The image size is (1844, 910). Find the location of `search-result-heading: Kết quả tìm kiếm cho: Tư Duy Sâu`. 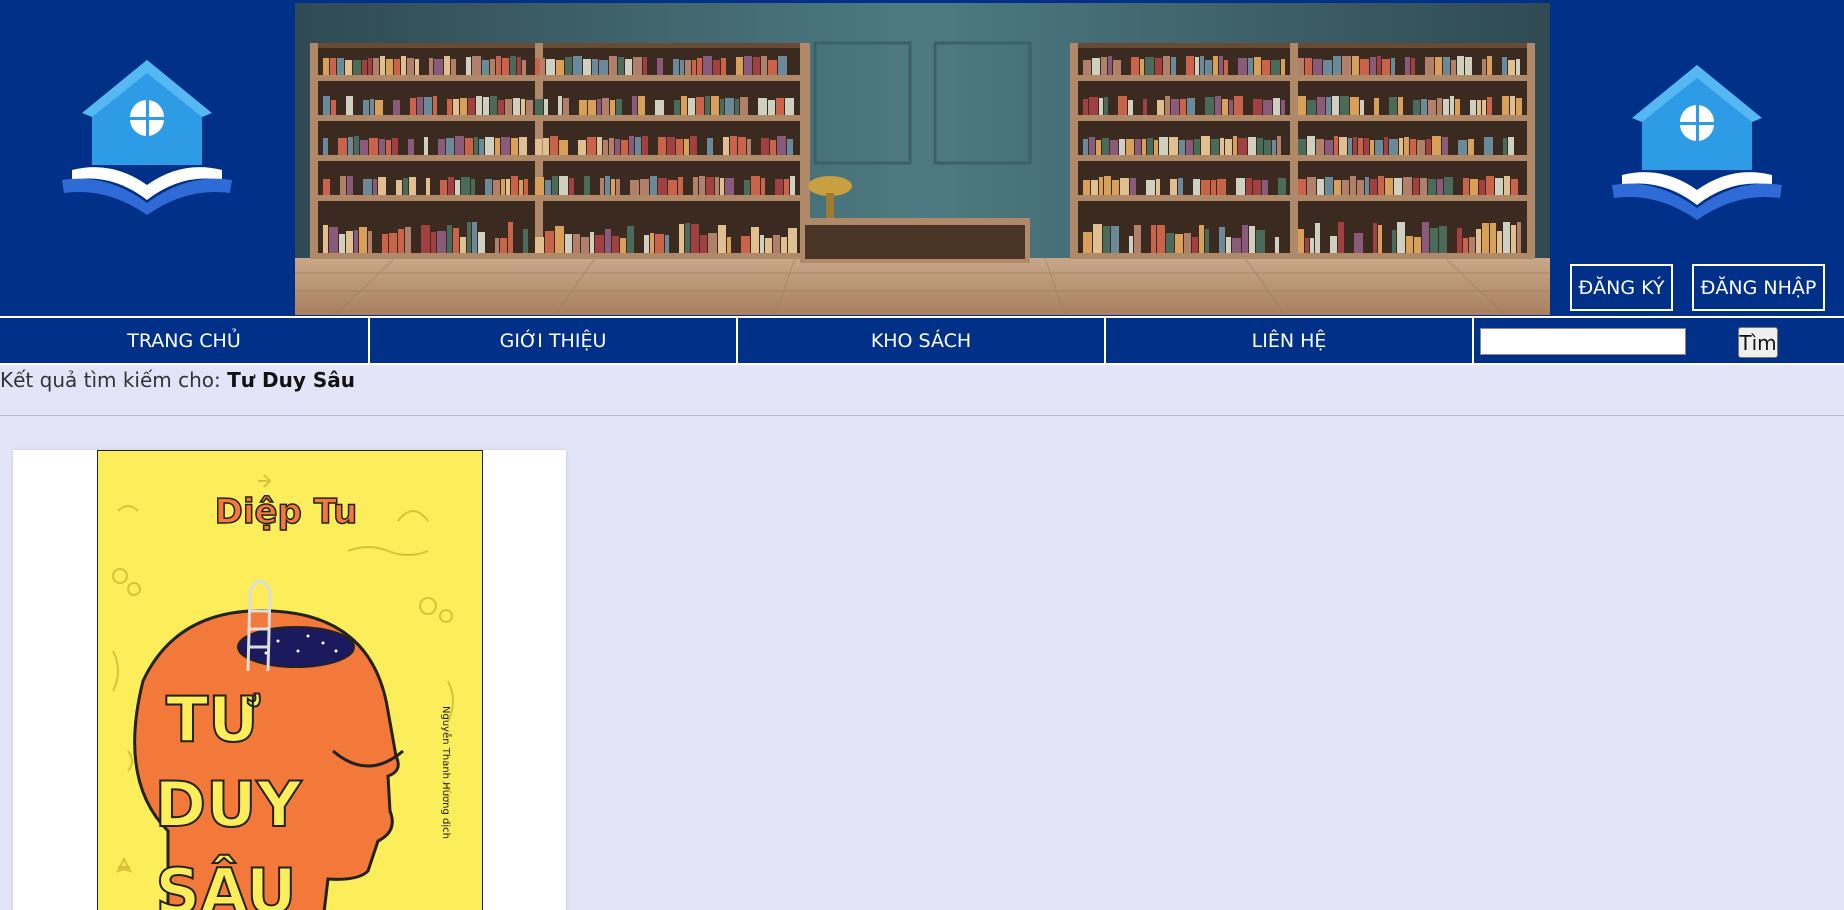

search-result-heading: Kết quả tìm kiếm cho: Tư Duy Sâu is located at coordinates (177, 380).